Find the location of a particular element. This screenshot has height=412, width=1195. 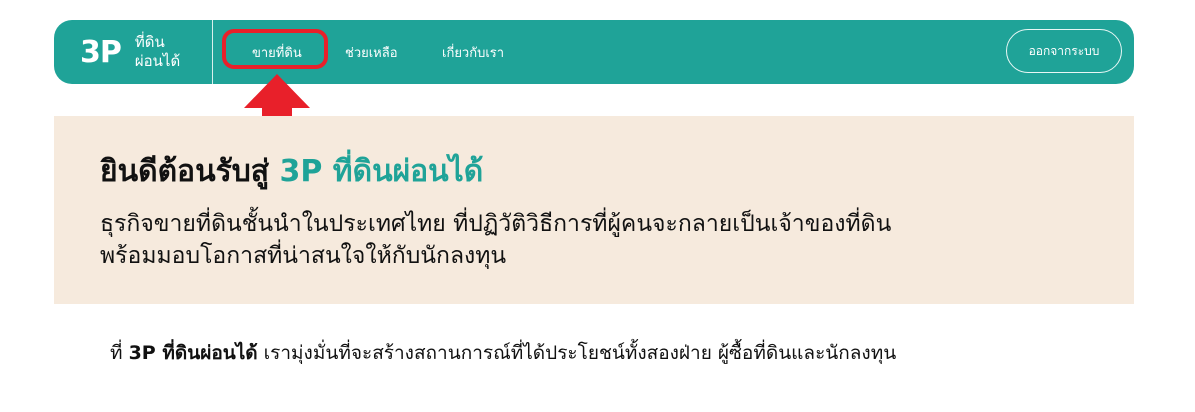

logo-text-line2: ผ่อนได้ is located at coordinates (157, 61).